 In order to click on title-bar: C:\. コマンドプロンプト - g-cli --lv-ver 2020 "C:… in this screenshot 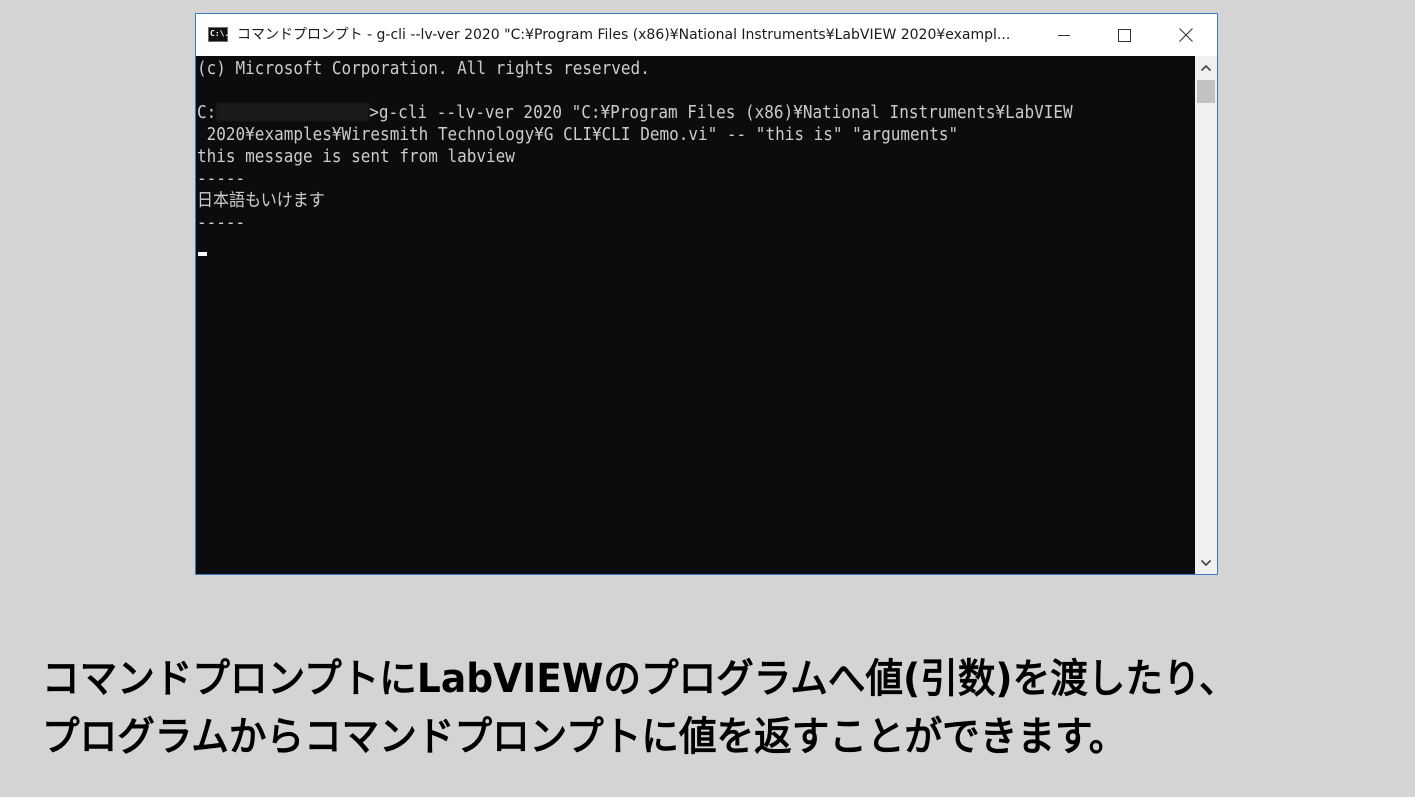, I will do `click(706, 35)`.